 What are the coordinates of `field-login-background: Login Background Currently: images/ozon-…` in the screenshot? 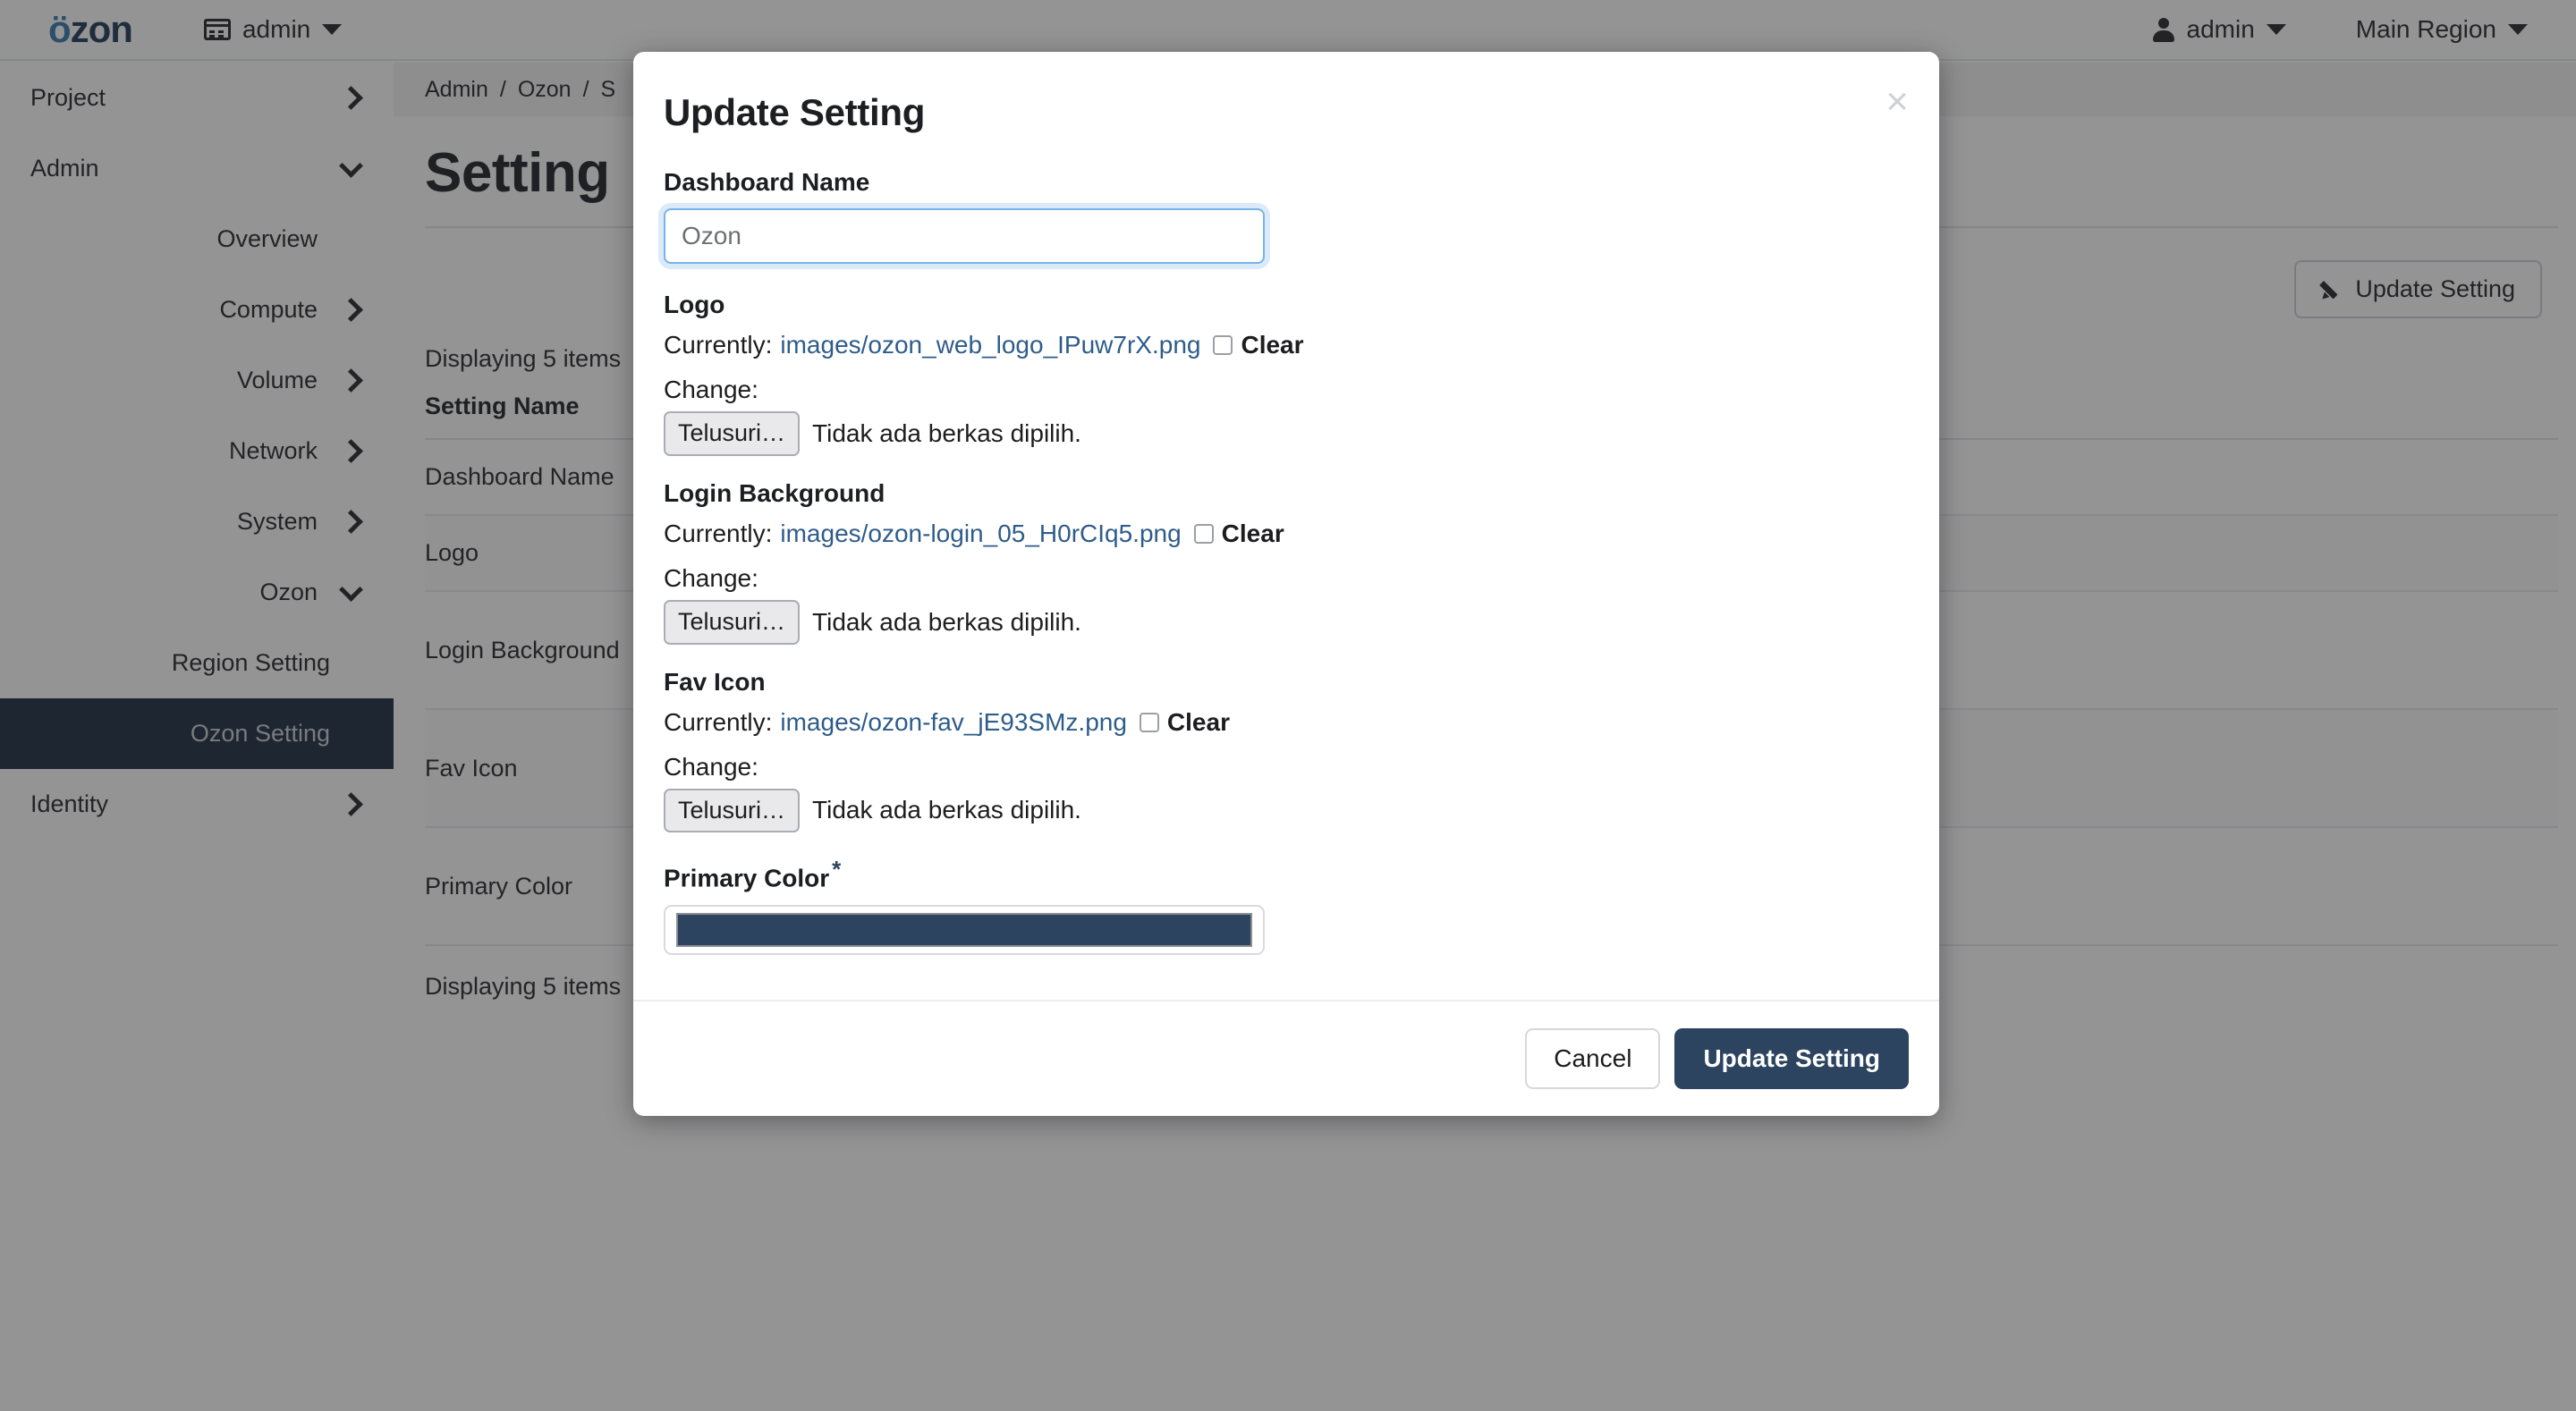 It's located at (1286, 562).